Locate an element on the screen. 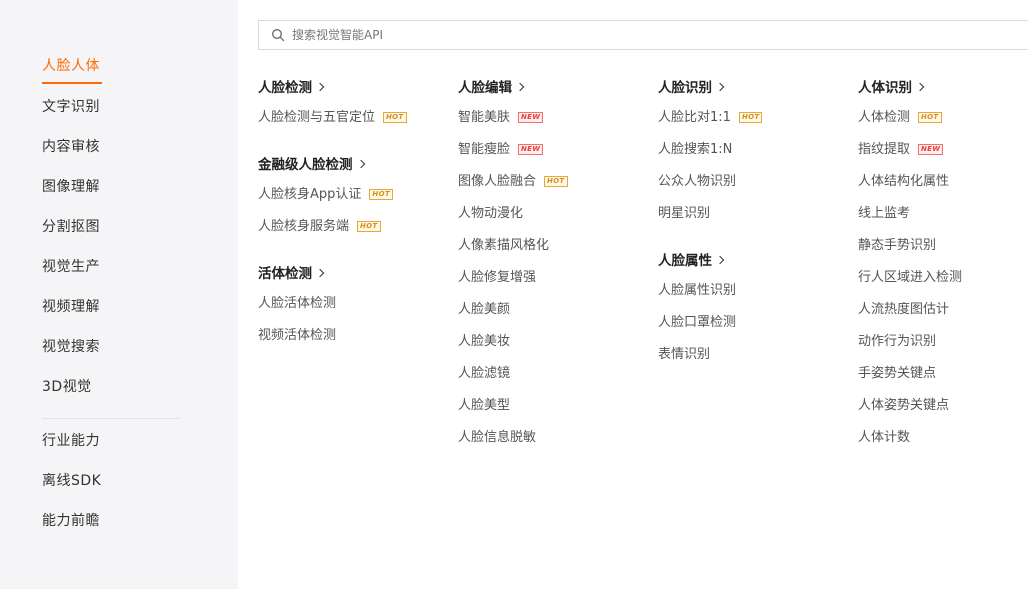 This screenshot has width=1028, height=589. sidebar-item-face-body: 人脸人体 is located at coordinates (71, 65).